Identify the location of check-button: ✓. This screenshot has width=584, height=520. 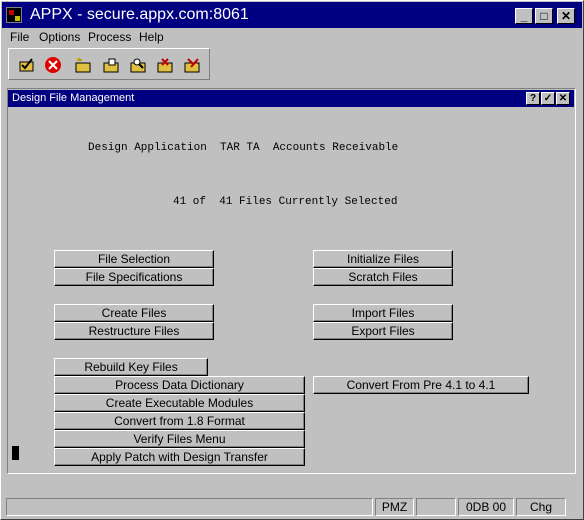
(548, 98).